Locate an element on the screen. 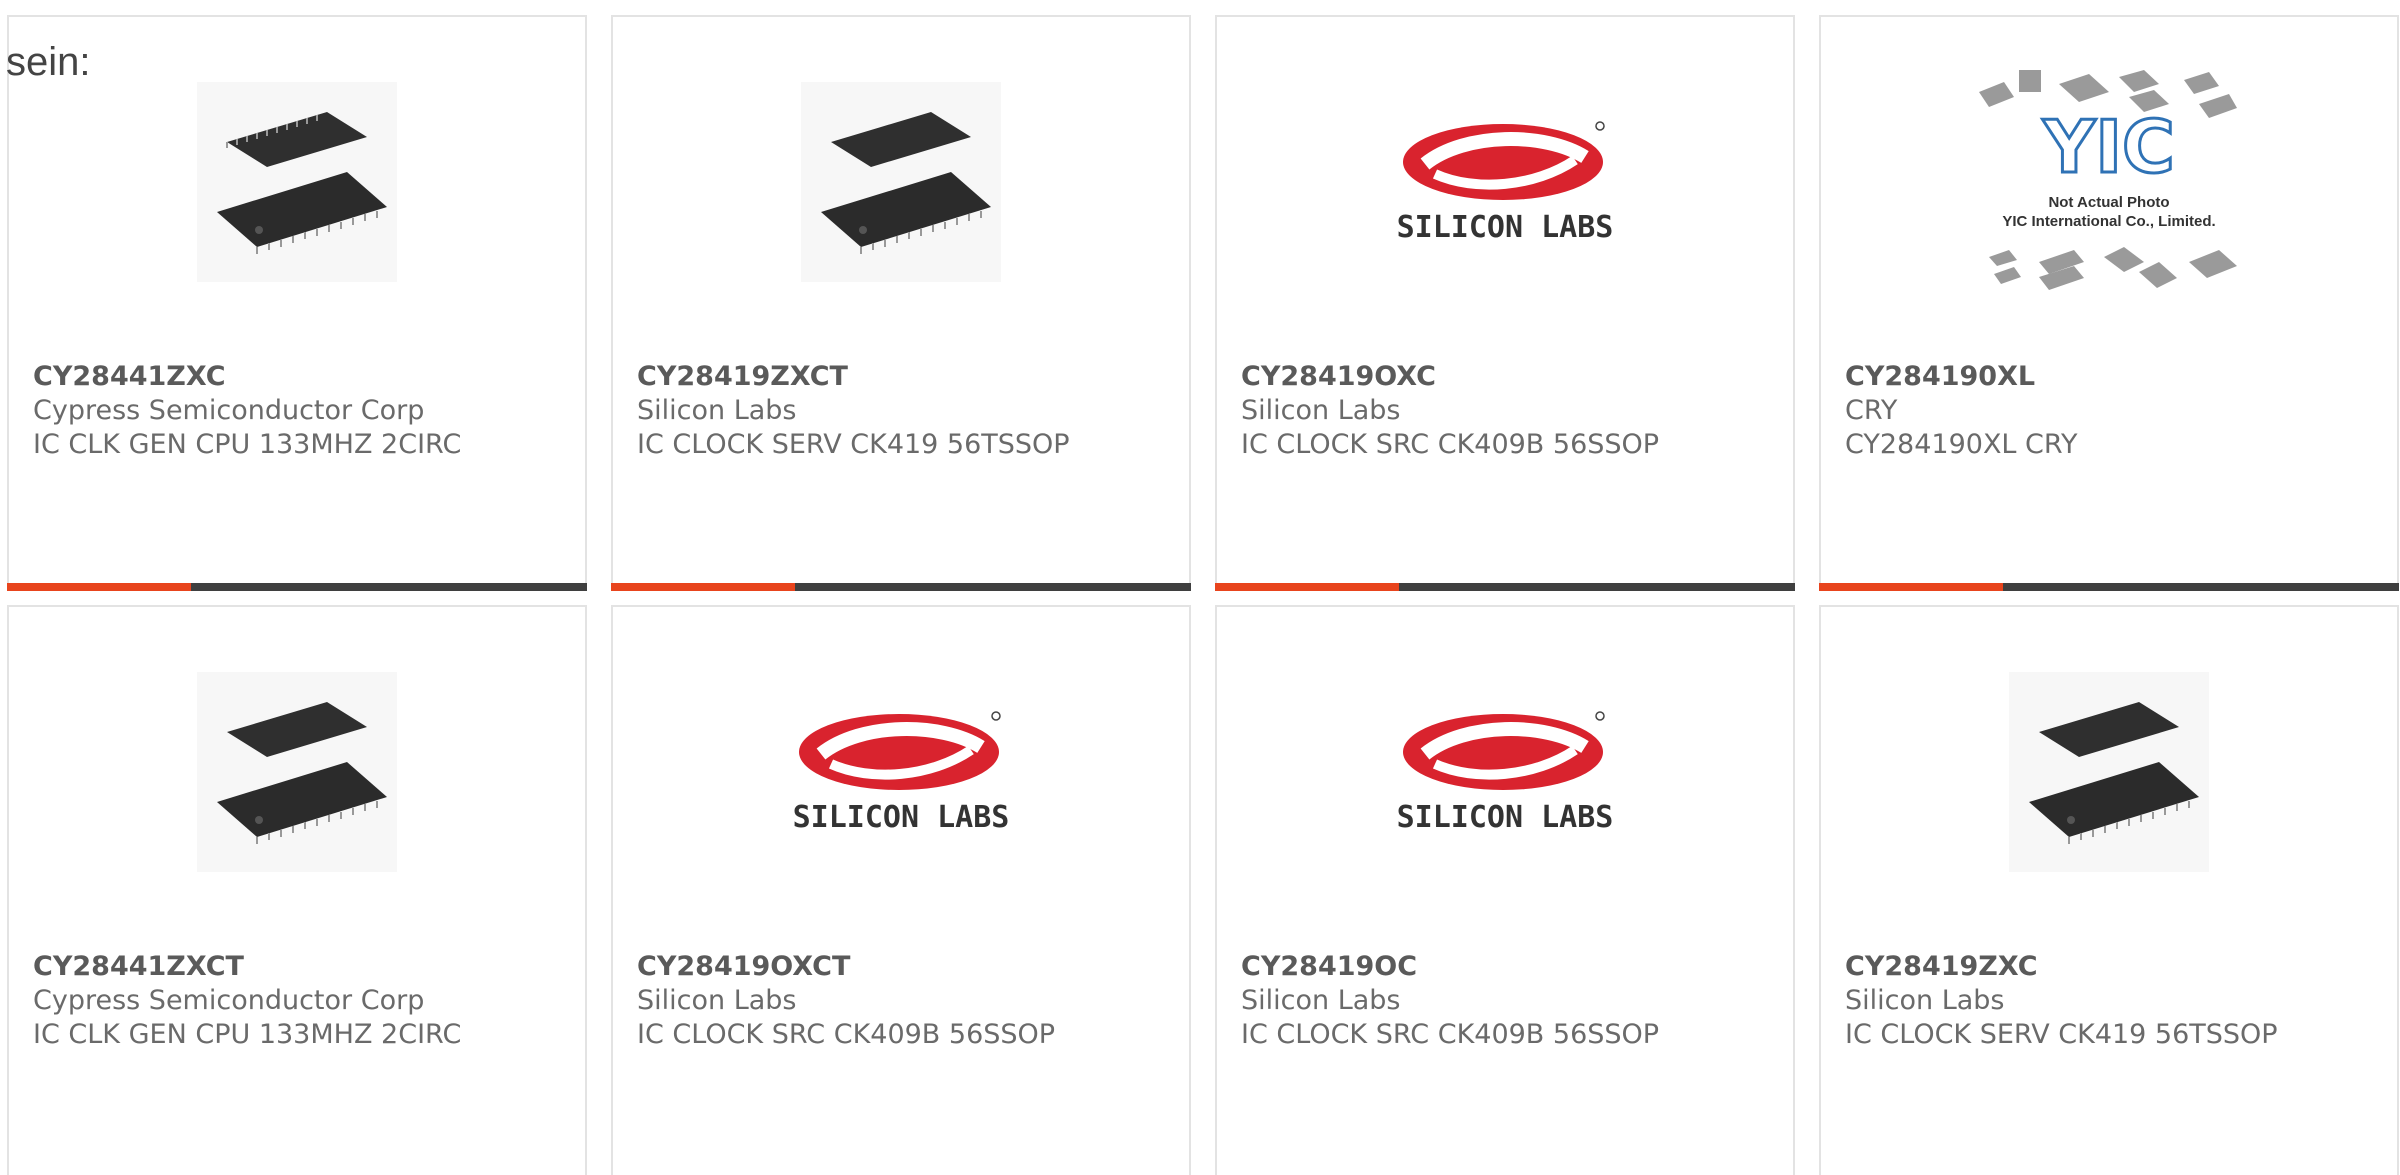 The width and height of the screenshot is (2400, 1175). part-number: CY28419ZXC is located at coordinates (2111, 967).